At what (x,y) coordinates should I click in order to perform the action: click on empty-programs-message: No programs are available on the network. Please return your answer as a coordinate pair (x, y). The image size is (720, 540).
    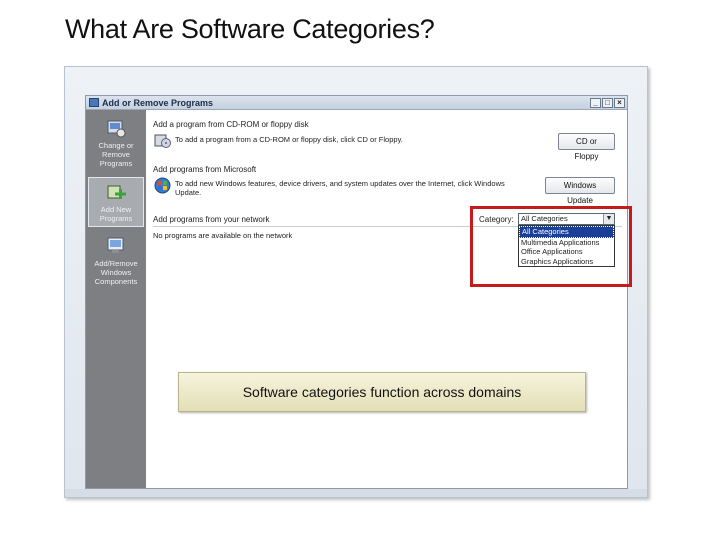
    Looking at the image, I should click on (223, 235).